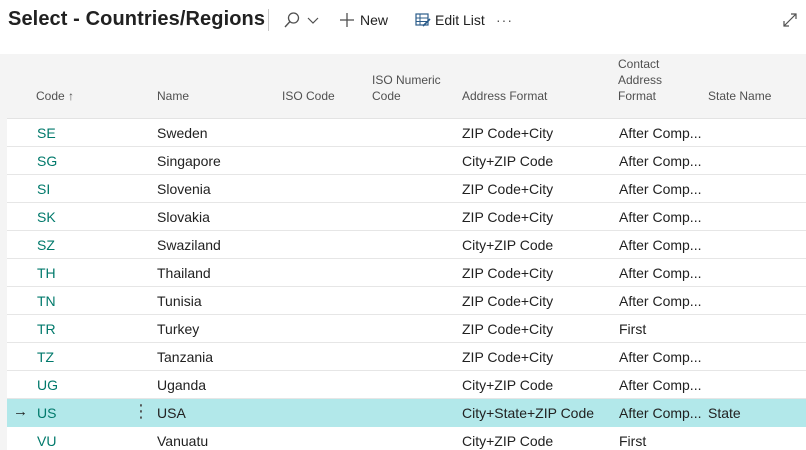  What do you see at coordinates (739, 96) in the screenshot?
I see `column-header-state-name: State Name` at bounding box center [739, 96].